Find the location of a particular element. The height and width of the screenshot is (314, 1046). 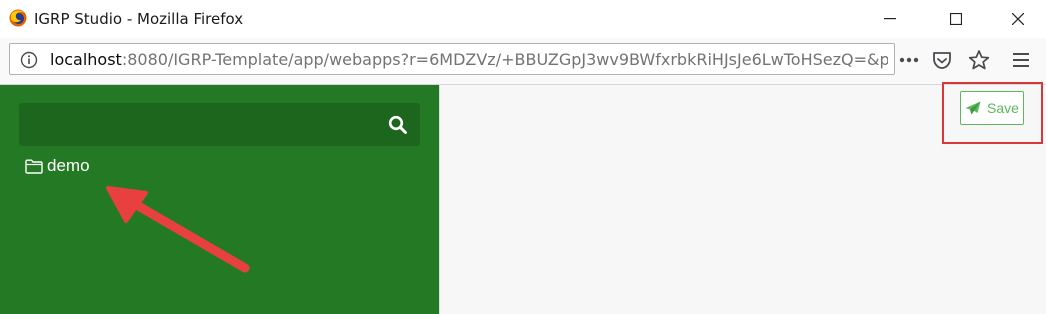

minimize-button is located at coordinates (890, 19).